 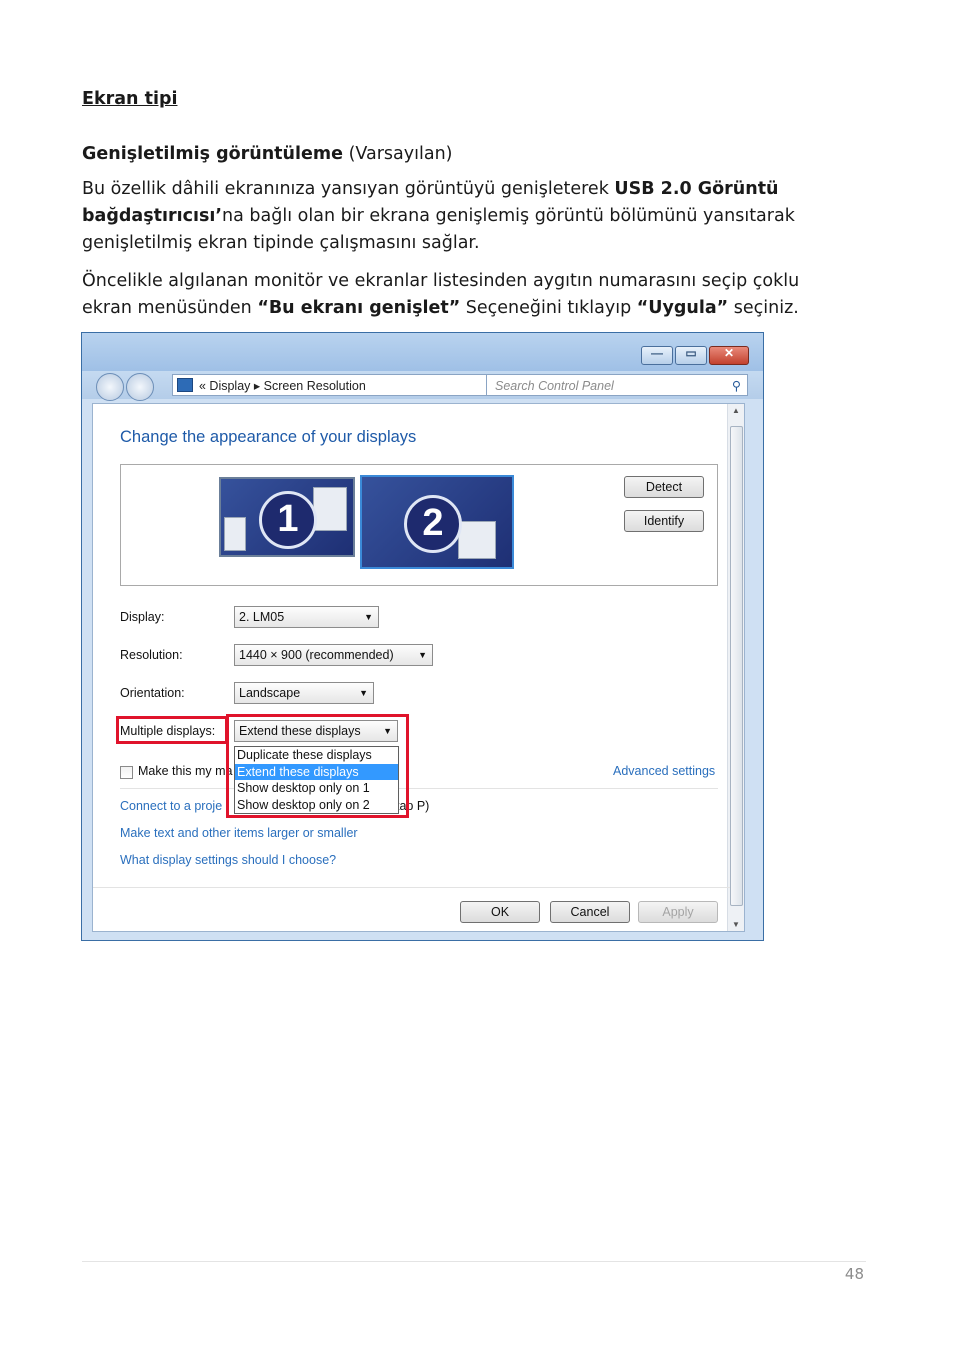 I want to click on scroll-up-icon: ▲, so click(x=736, y=410).